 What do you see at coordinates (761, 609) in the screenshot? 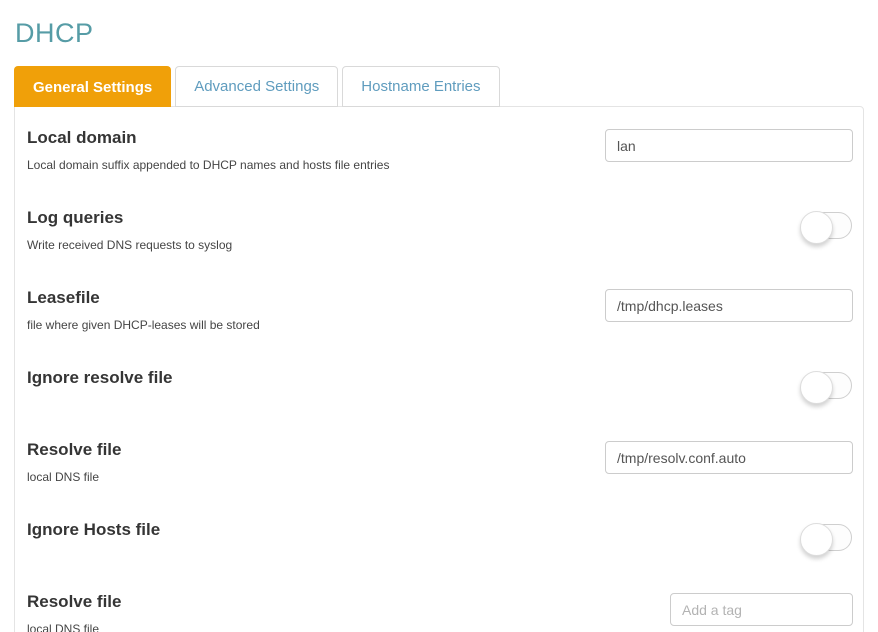
I see `tag-input` at bounding box center [761, 609].